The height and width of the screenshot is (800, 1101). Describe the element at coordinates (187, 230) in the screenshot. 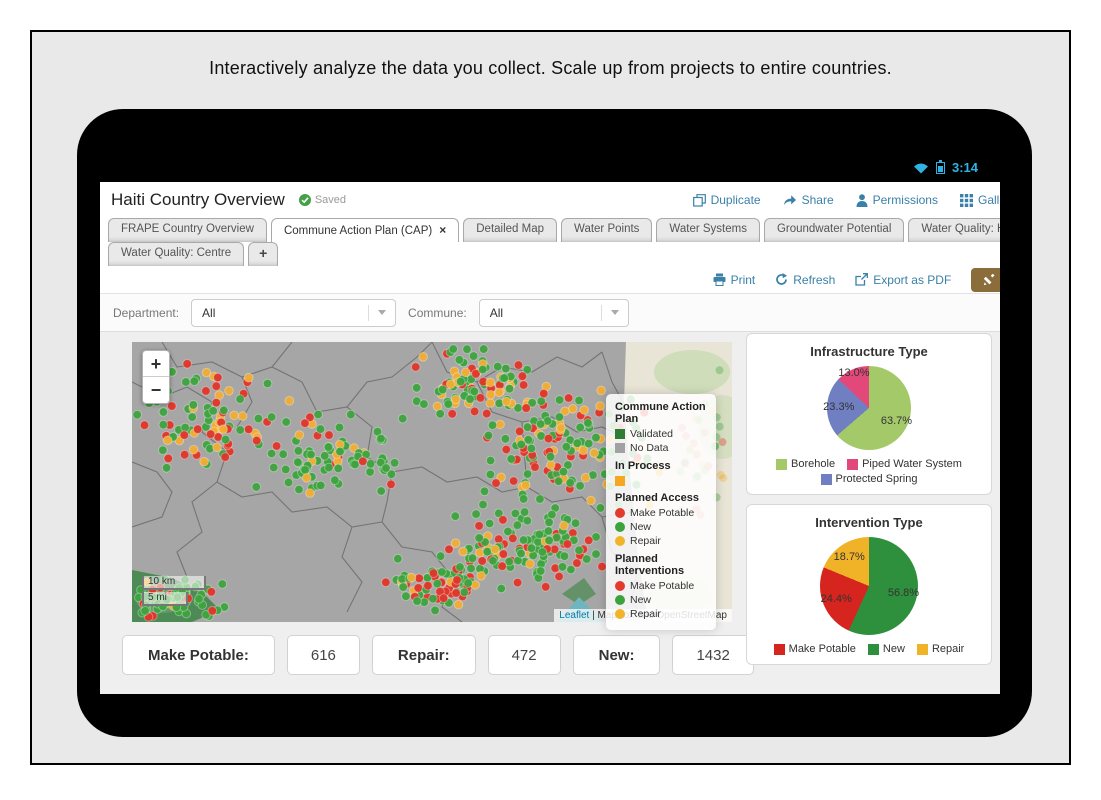

I see `tab-frape-country-overview: FRAPE Country Overview` at that location.